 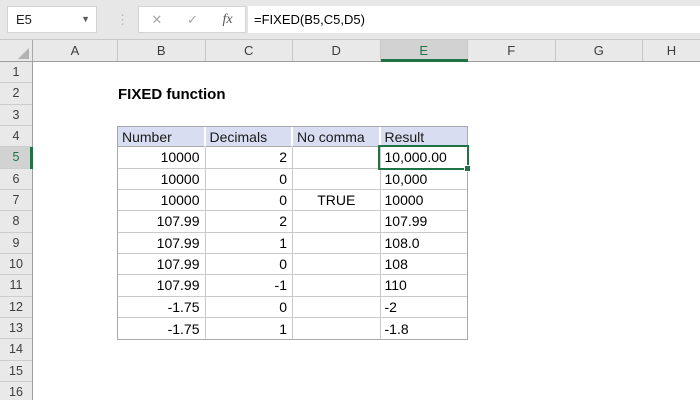 What do you see at coordinates (337, 307) in the screenshot?
I see `cell-D12` at bounding box center [337, 307].